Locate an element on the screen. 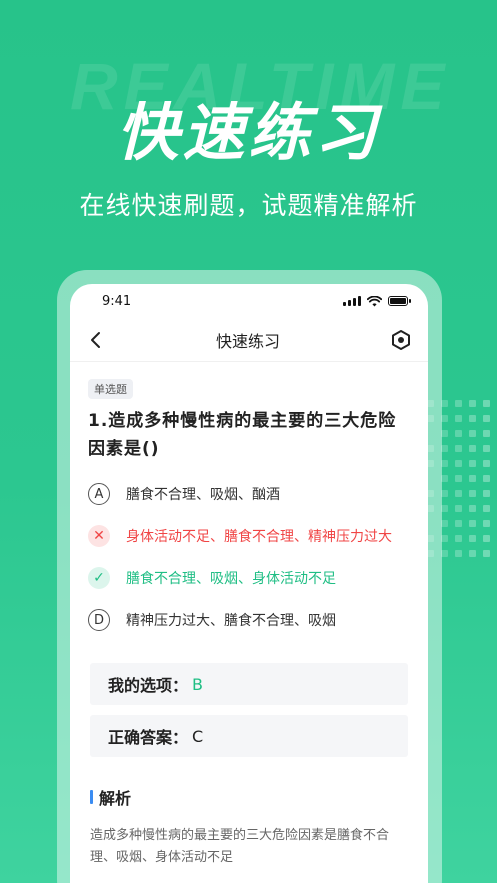 The width and height of the screenshot is (497, 883). analysis-text: 造成多种慢性病的最主要的三大危险因素是膳食不合理、吸烟、身体活动不足 is located at coordinates (240, 846).